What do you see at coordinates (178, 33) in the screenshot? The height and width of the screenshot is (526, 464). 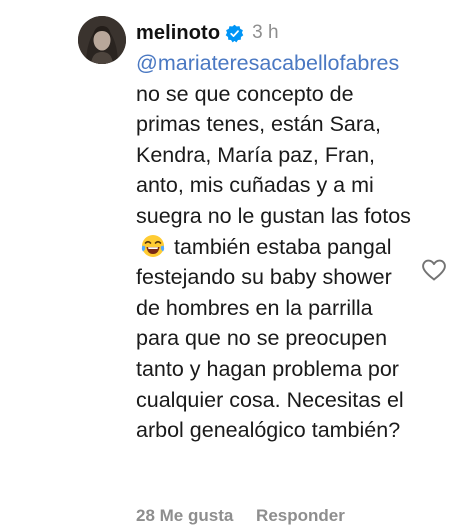 I see `username: melinoto` at bounding box center [178, 33].